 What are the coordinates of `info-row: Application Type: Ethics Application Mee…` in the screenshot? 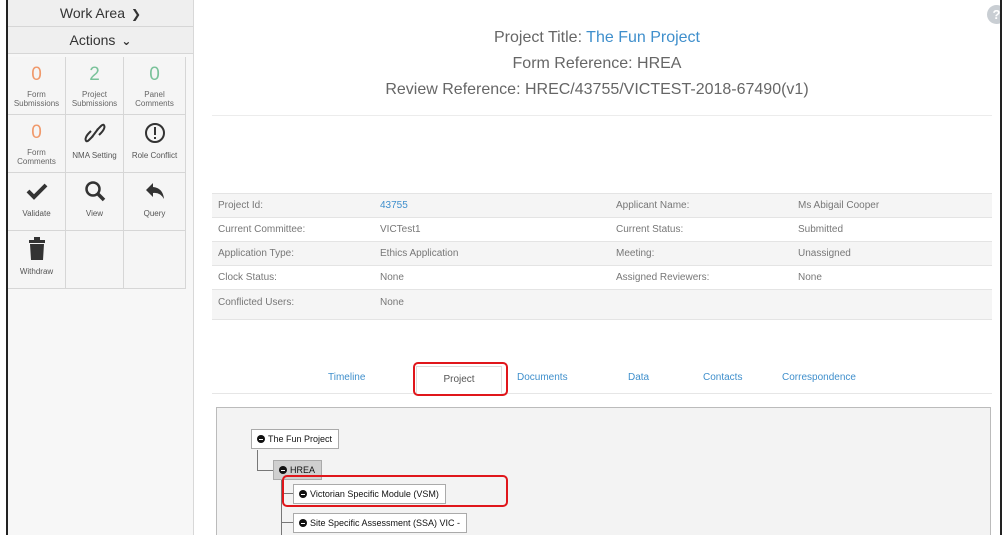 It's located at (602, 254).